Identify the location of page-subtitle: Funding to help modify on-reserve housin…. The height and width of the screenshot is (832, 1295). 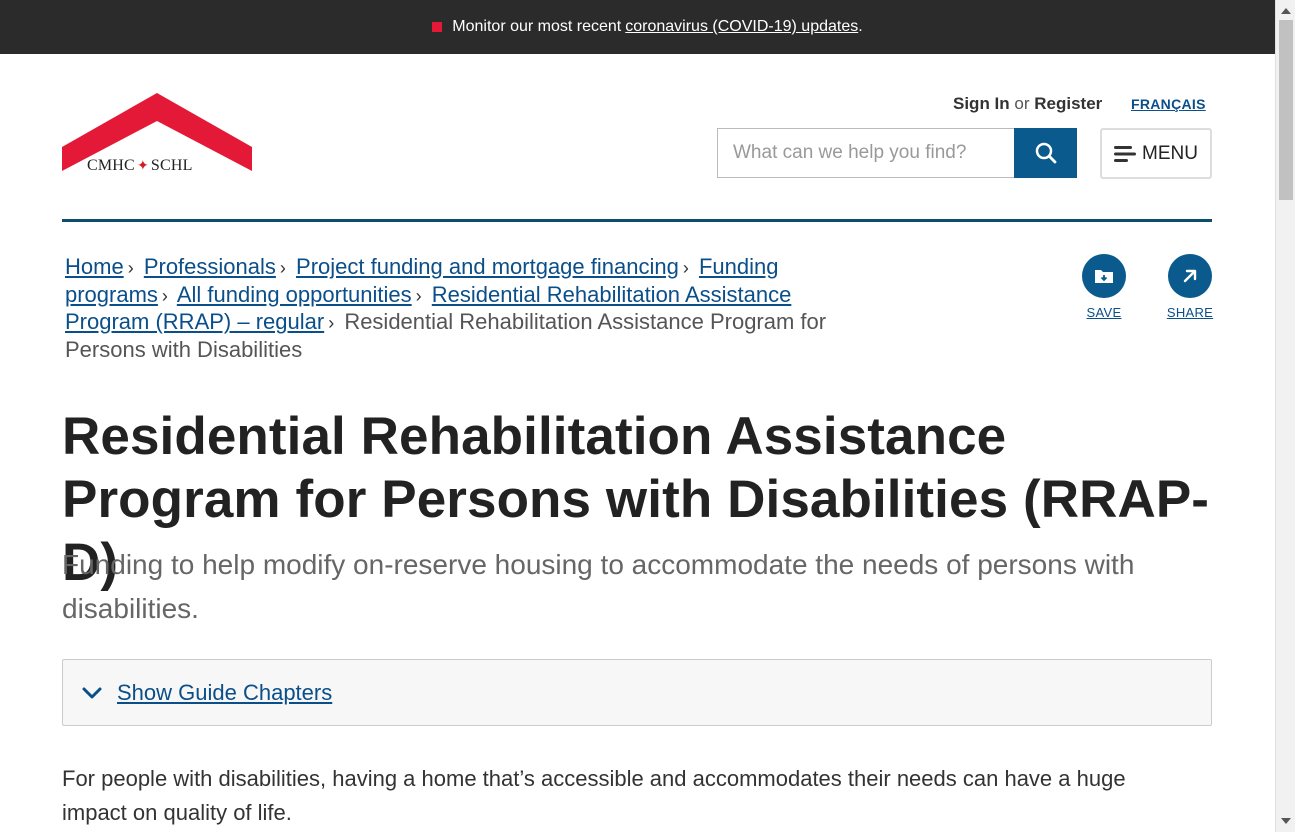
(598, 586).